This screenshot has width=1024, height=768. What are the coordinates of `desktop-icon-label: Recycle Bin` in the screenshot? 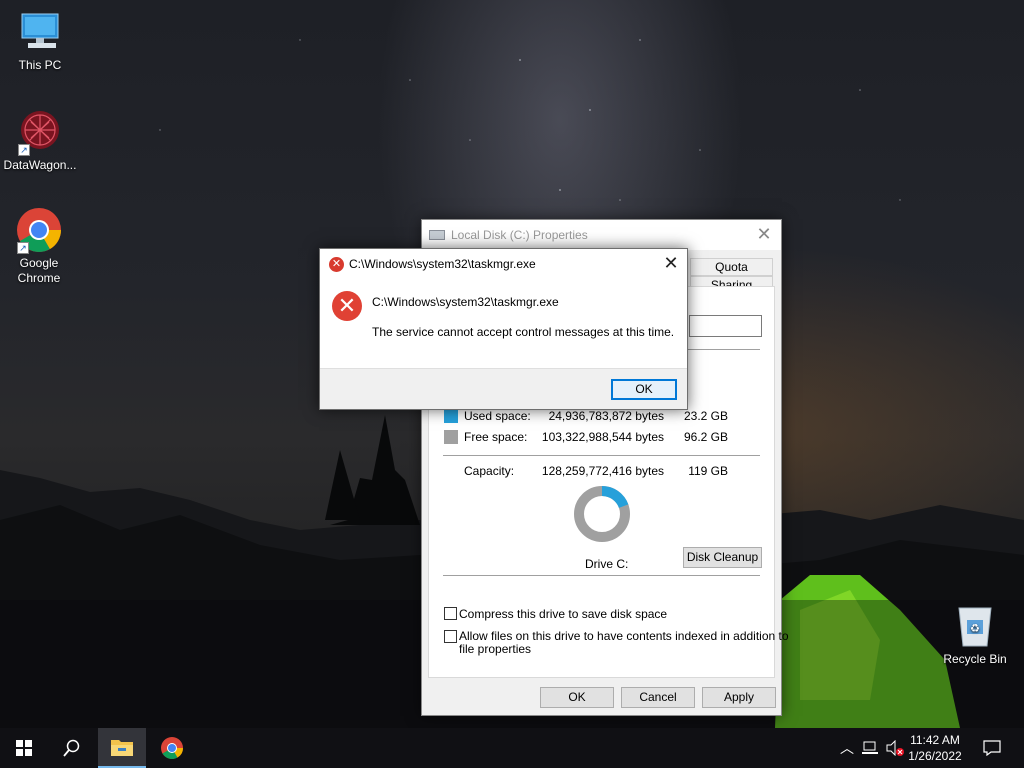 It's located at (975, 659).